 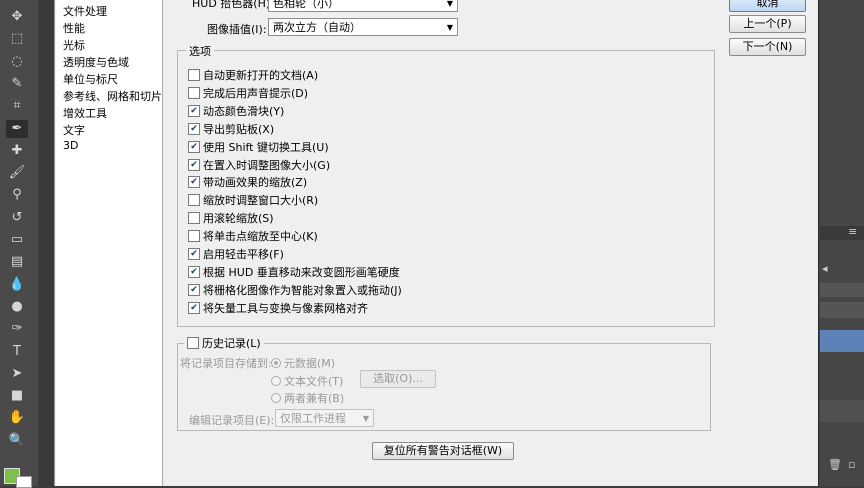 I want to click on option-label: 启用轻击平移(F), so click(x=243, y=254).